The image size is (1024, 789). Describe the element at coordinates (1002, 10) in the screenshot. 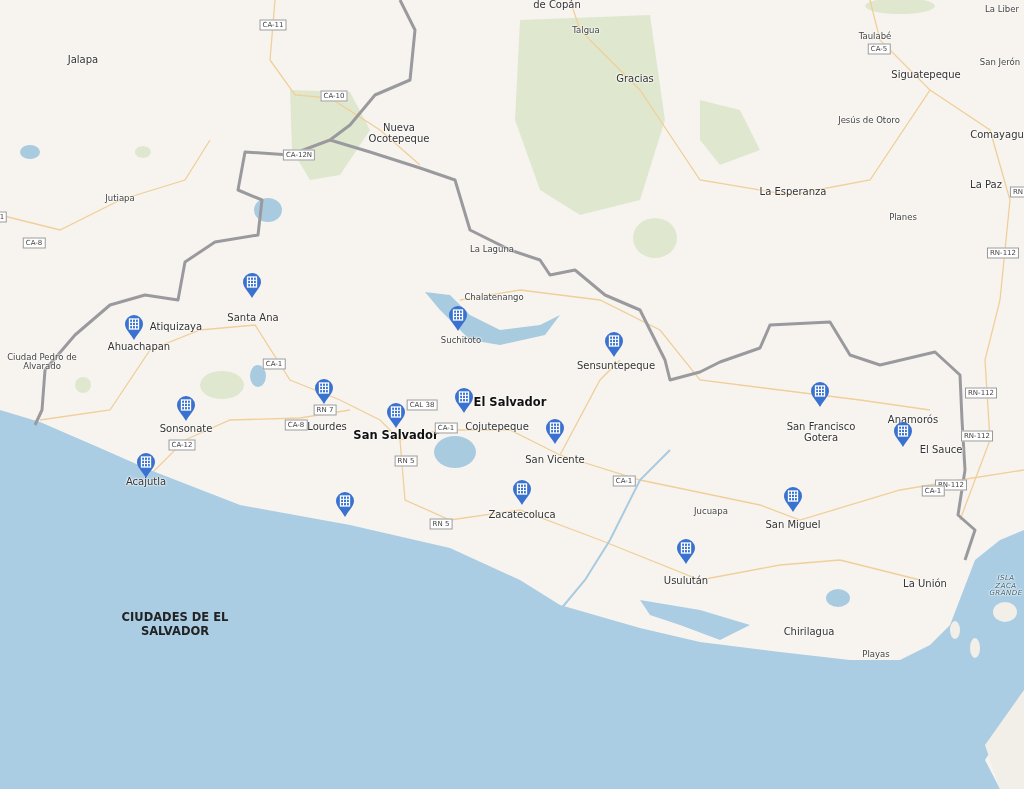

I see `place-label: La Liber` at that location.